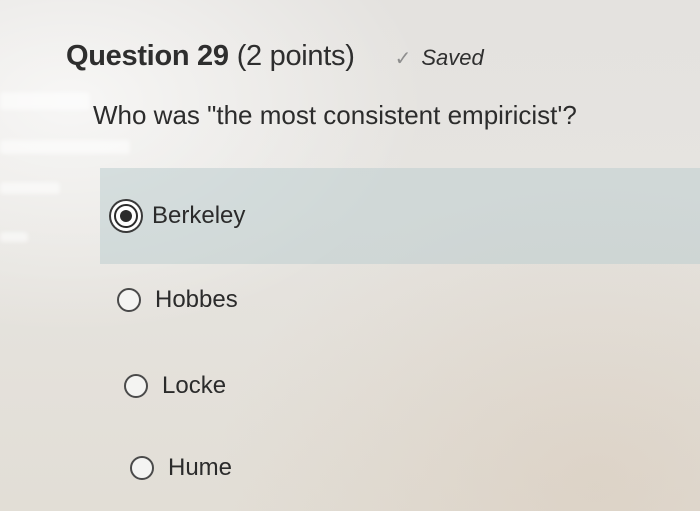 This screenshot has width=700, height=511. Describe the element at coordinates (200, 468) in the screenshot. I see `answer-label: Hume` at that location.